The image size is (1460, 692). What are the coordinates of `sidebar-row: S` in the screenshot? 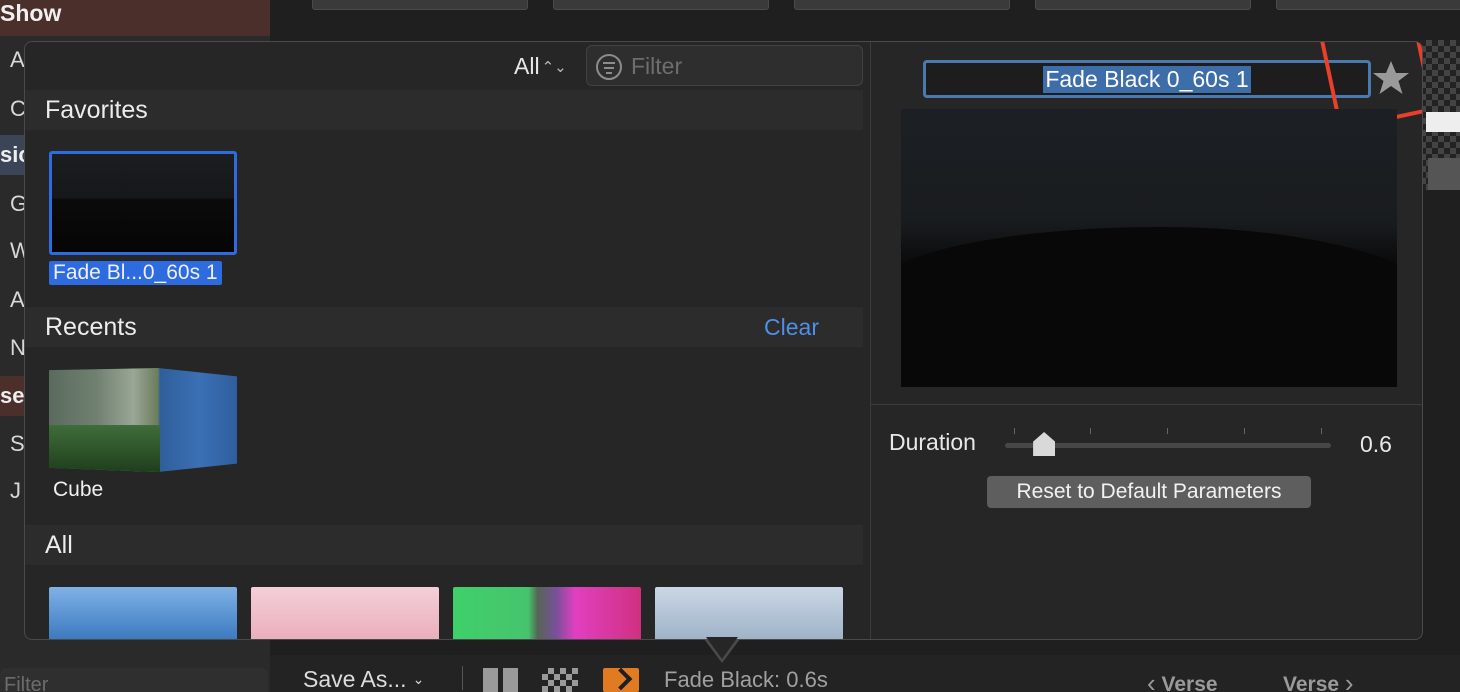 It's located at (13, 444).